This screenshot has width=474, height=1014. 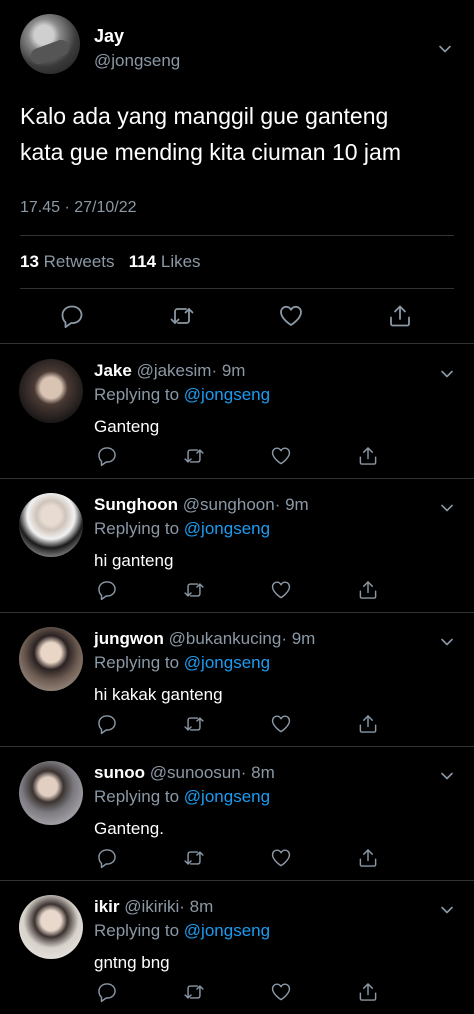 What do you see at coordinates (109, 36) in the screenshot?
I see `author-name: Jay` at bounding box center [109, 36].